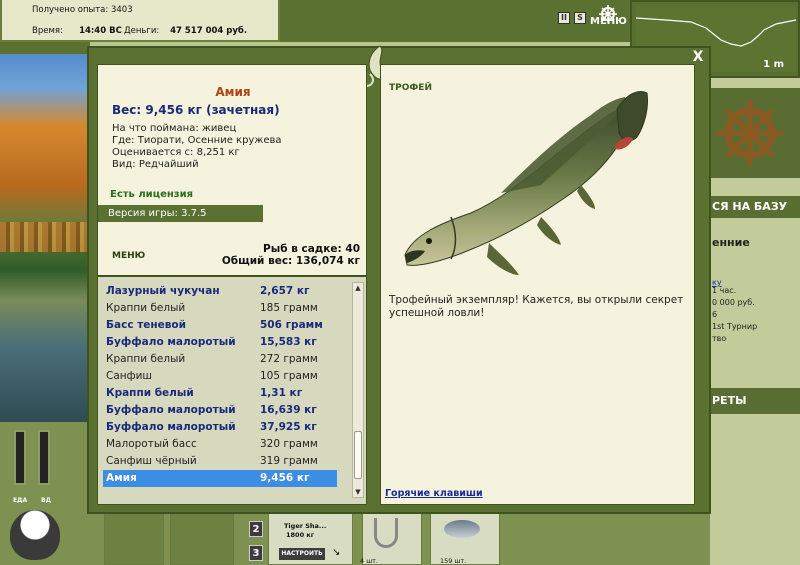  What do you see at coordinates (176, 152) in the screenshot?
I see `valued-from-text: Оценивается с: 8,251 кг` at bounding box center [176, 152].